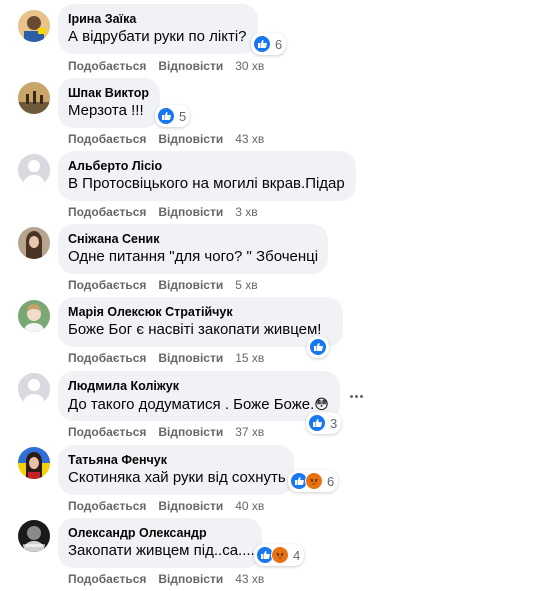 The width and height of the screenshot is (560, 591). I want to click on reaction-summary: 4, so click(279, 555).